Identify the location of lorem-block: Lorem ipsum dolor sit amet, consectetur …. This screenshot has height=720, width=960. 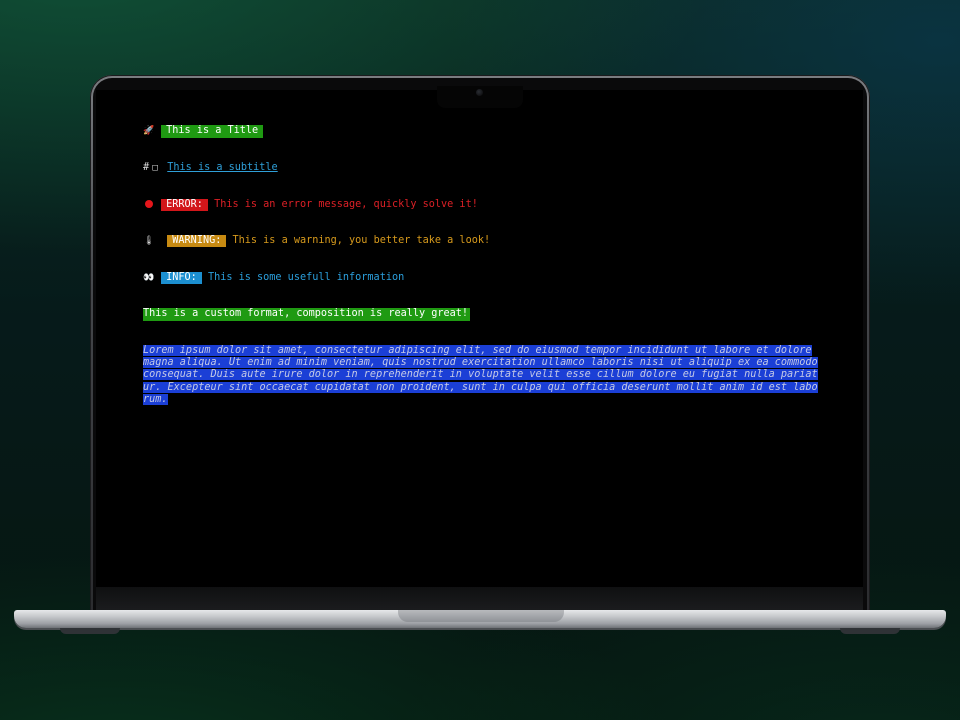
(480, 375).